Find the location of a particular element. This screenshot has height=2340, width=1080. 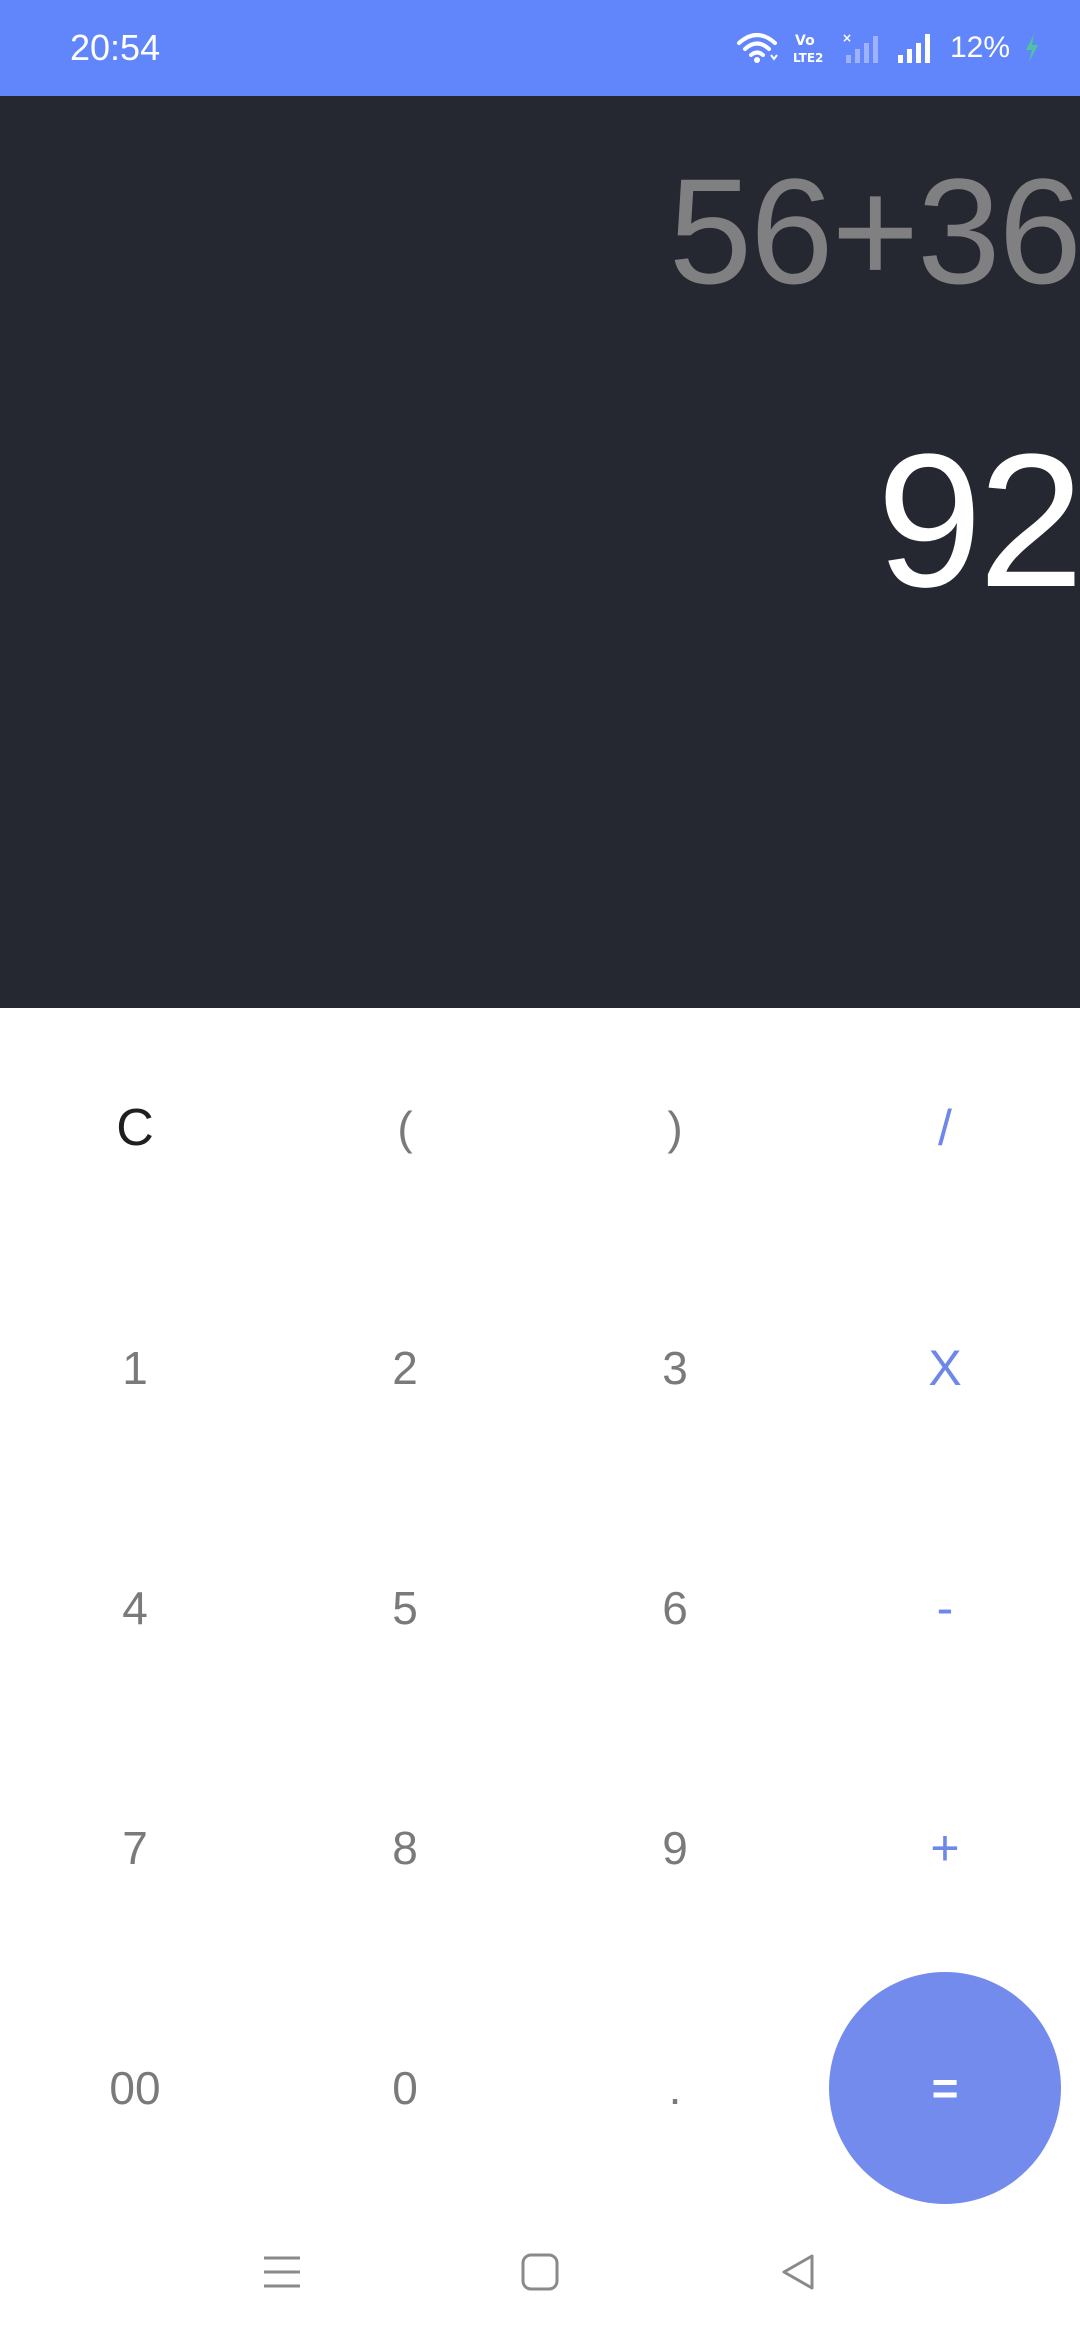

digit-1-button: 1 is located at coordinates (135, 1368).